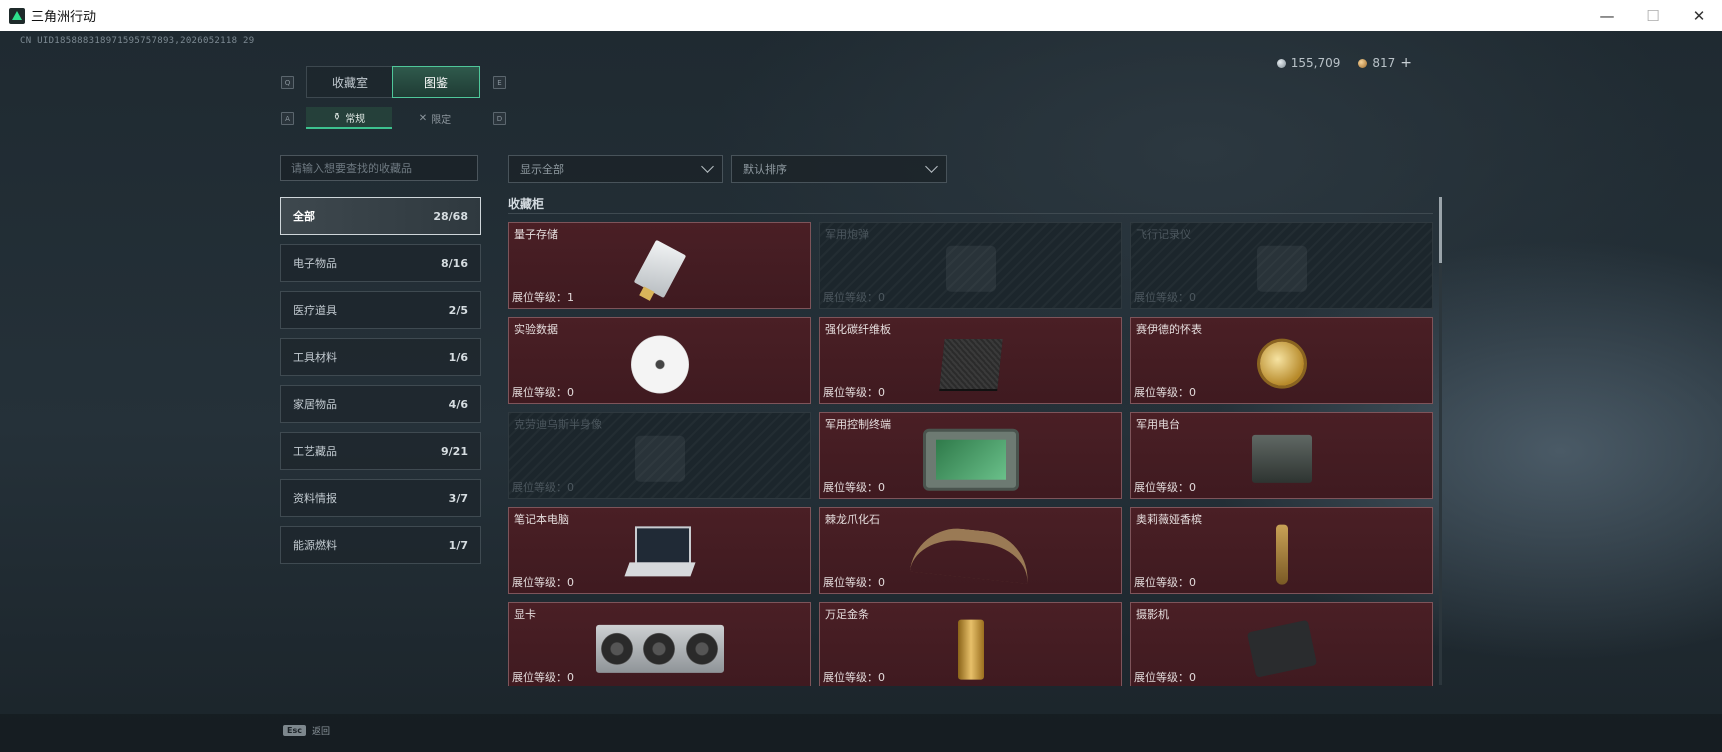 The height and width of the screenshot is (752, 1722). I want to click on sort-dropdown: 默认排序, so click(839, 169).